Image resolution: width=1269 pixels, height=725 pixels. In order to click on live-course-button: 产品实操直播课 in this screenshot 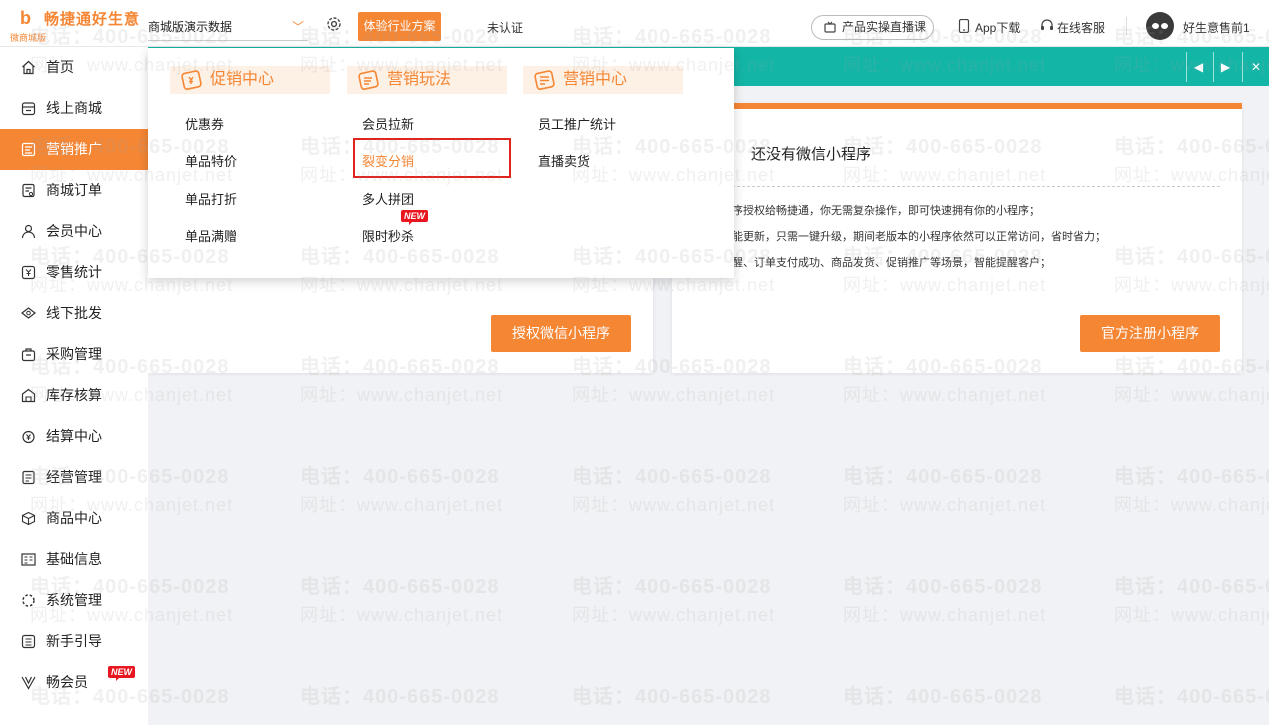, I will do `click(872, 27)`.